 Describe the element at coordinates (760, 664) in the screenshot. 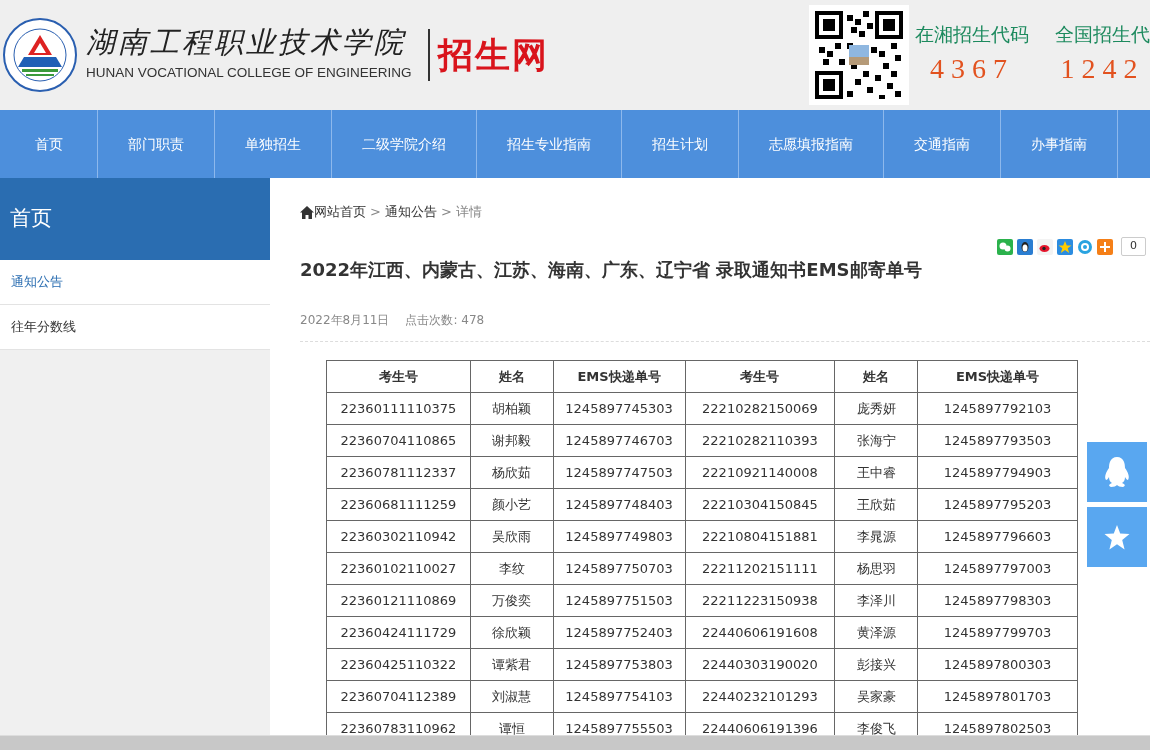

I see `table-cell: 22440303190020` at that location.